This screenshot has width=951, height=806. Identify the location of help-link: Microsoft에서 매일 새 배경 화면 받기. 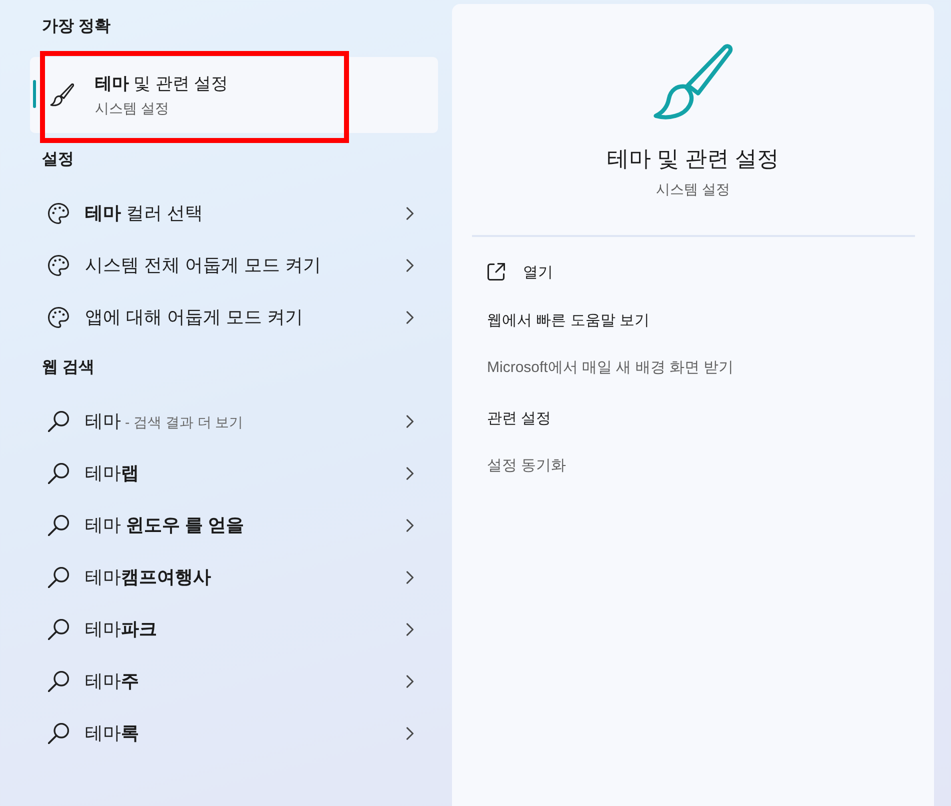
(610, 368).